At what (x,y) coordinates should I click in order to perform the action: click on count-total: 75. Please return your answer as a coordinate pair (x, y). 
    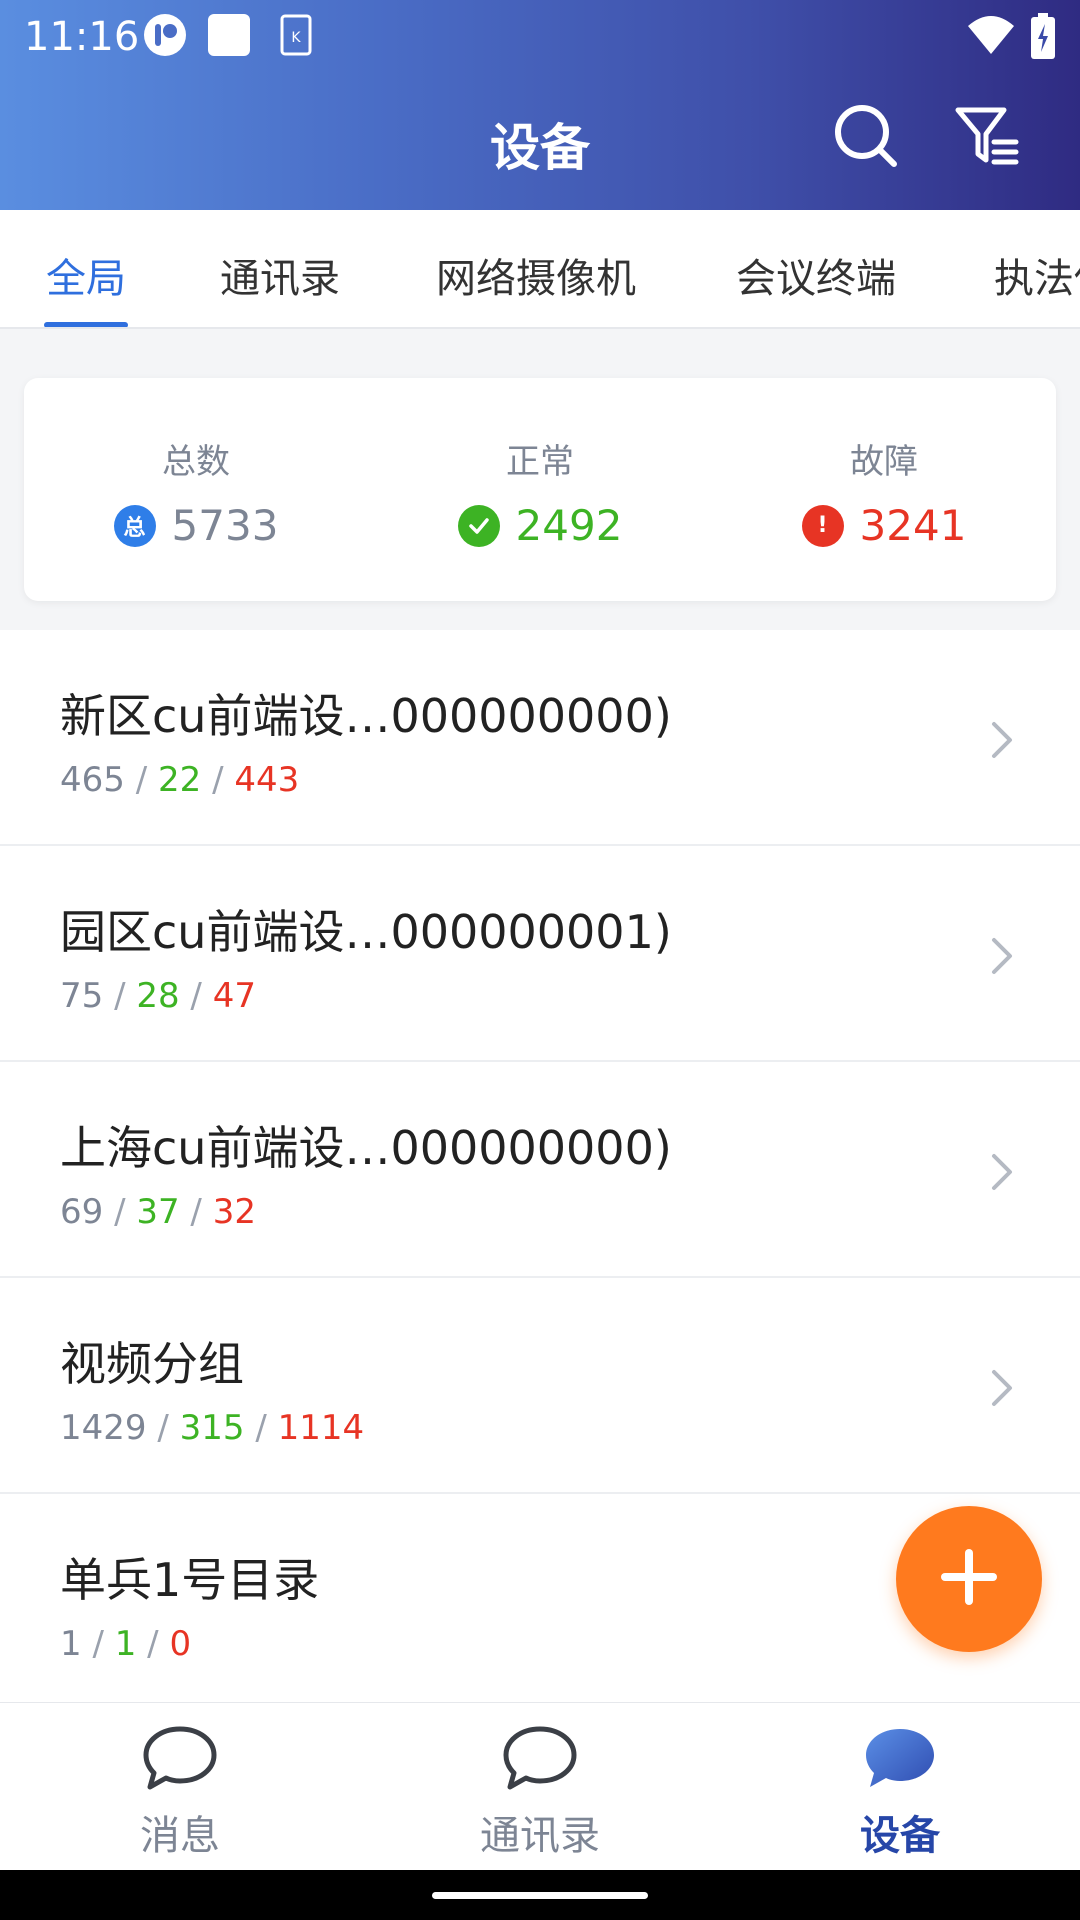
    Looking at the image, I should click on (82, 996).